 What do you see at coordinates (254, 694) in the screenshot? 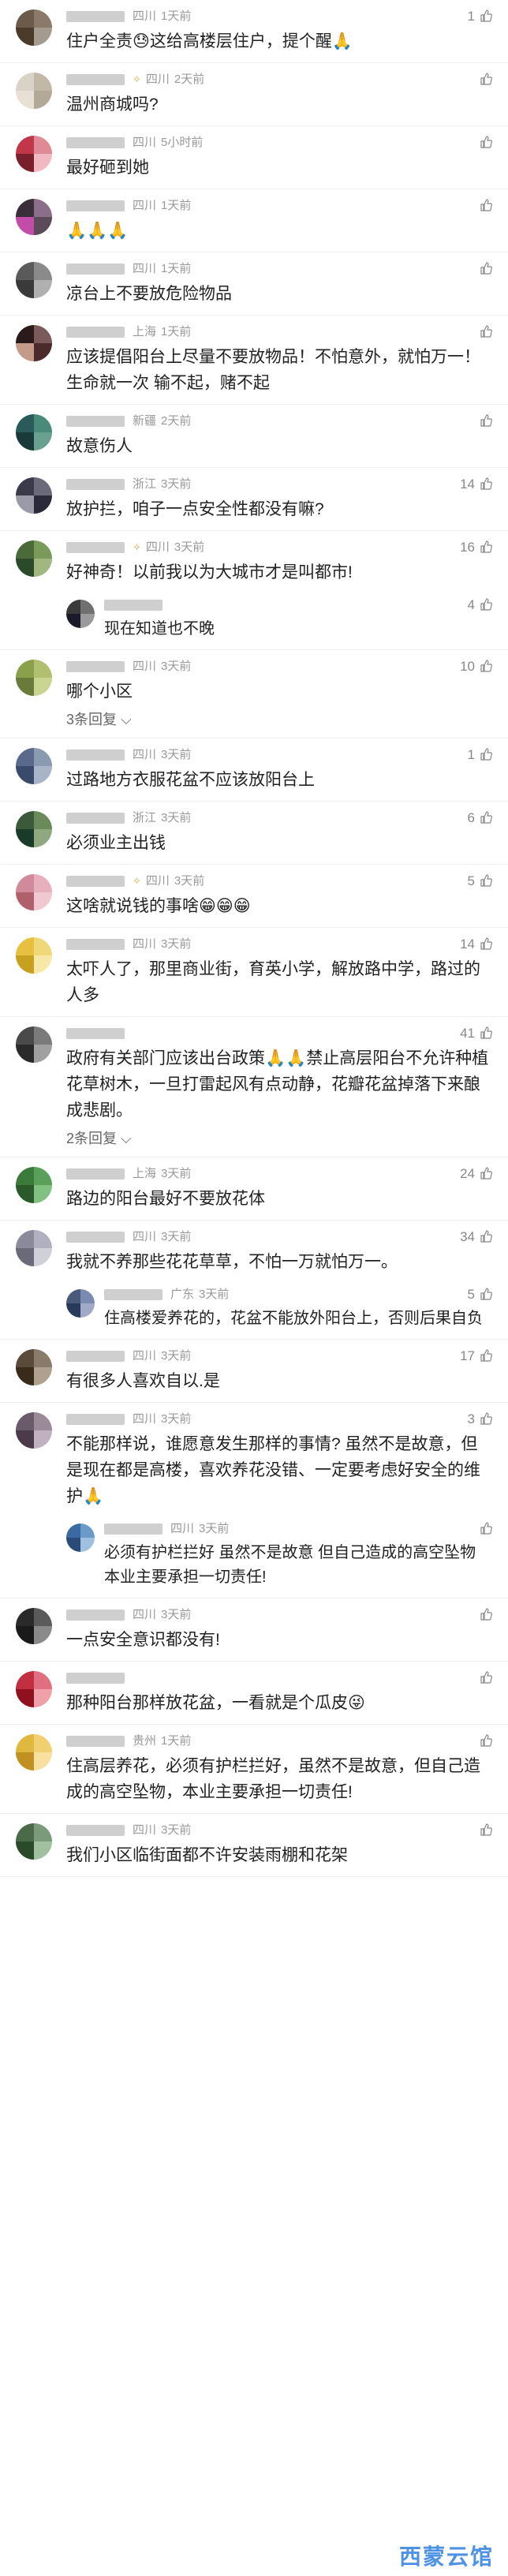
I see `comment-item: 四川 3天前 10 哪个小区 3条回复 ⌵` at bounding box center [254, 694].